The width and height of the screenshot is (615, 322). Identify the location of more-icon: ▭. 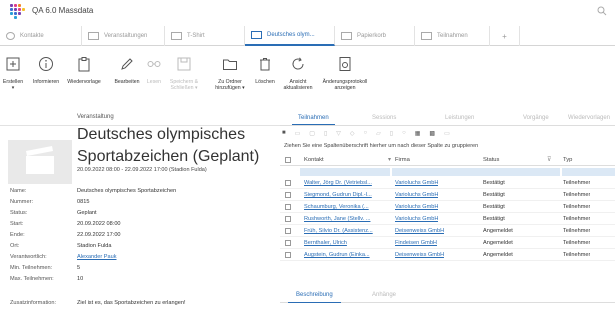
(447, 133).